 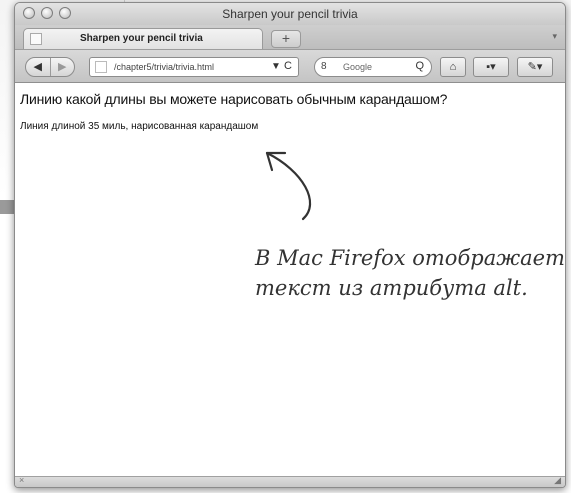 I want to click on new-tab-button: +, so click(x=286, y=39).